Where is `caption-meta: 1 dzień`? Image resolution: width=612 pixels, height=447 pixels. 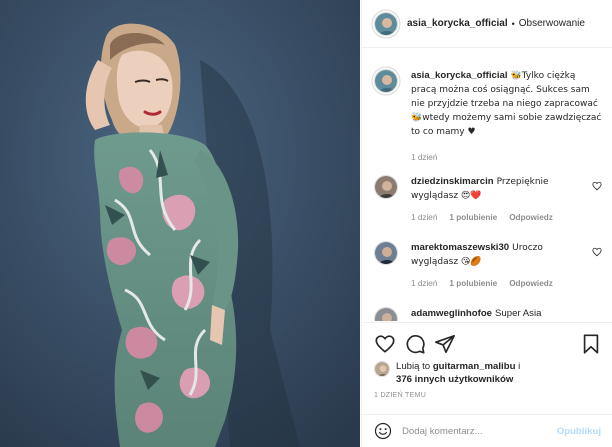 caption-meta: 1 dzień is located at coordinates (506, 157).